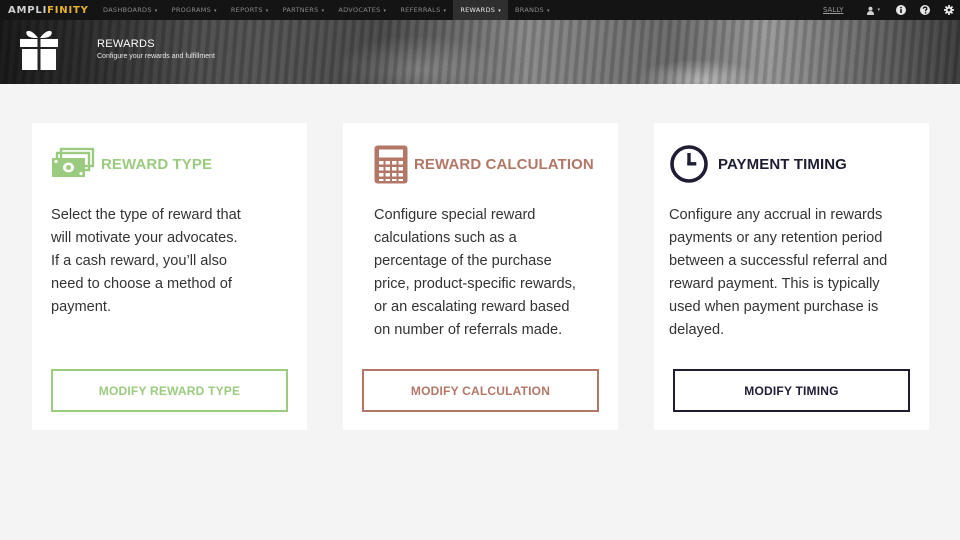 Image resolution: width=960 pixels, height=540 pixels. I want to click on card-header: REWARD CALCULATION, so click(484, 164).